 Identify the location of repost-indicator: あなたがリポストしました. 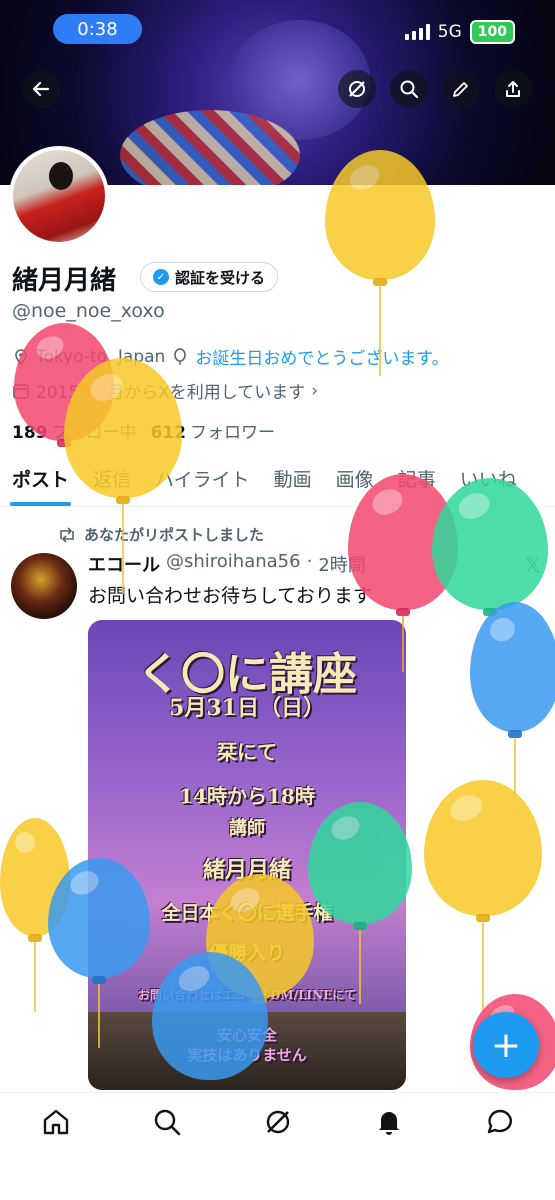
(161, 534).